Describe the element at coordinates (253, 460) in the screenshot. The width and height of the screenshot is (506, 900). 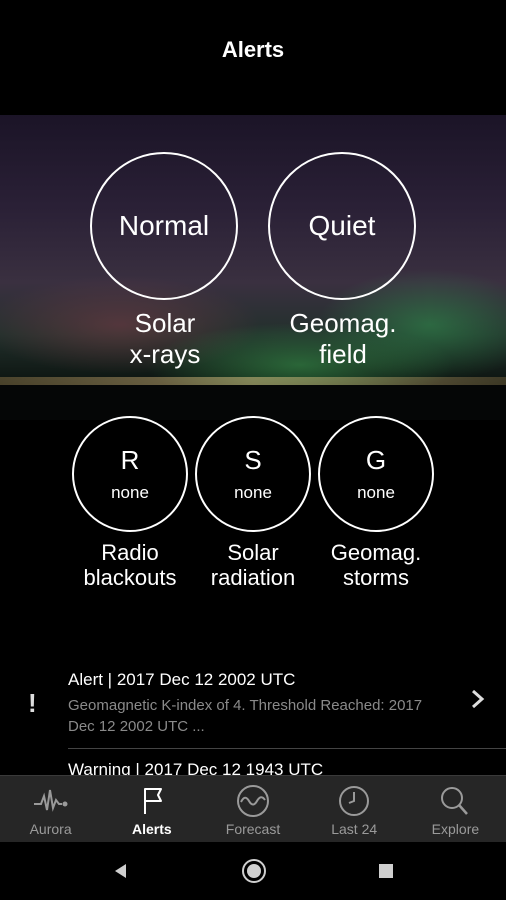
I see `scale-letter-s: S` at that location.